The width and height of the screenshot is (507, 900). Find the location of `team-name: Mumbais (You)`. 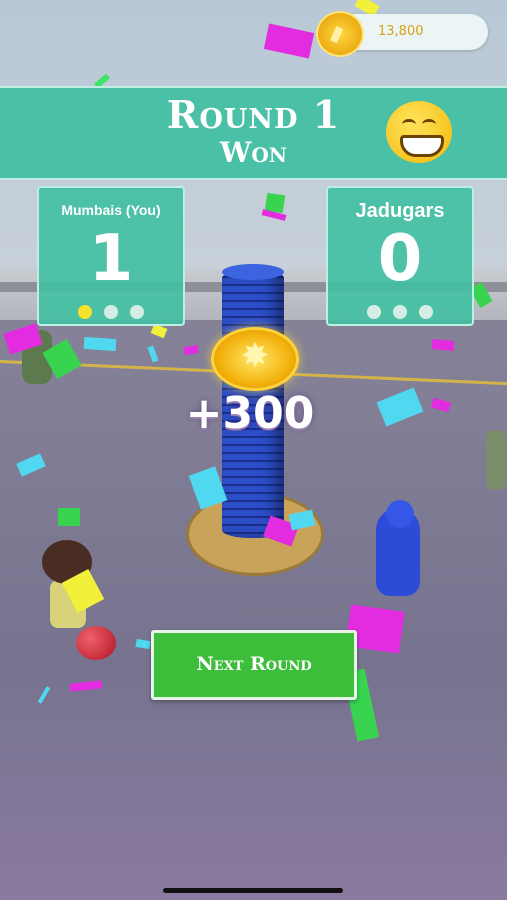

team-name: Mumbais (You) is located at coordinates (111, 210).